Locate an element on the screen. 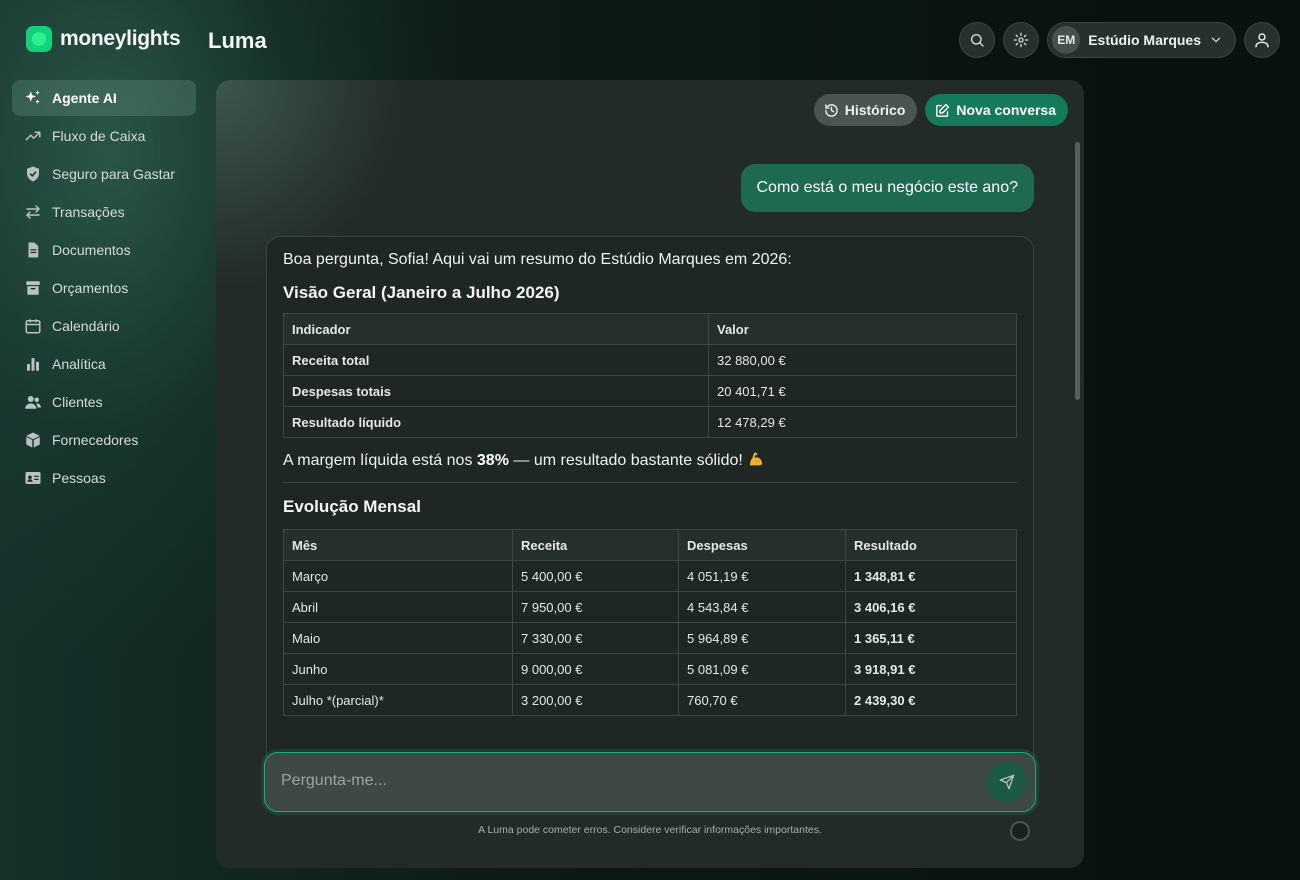  sidebar-item-analitica: Analítica is located at coordinates (104, 364).